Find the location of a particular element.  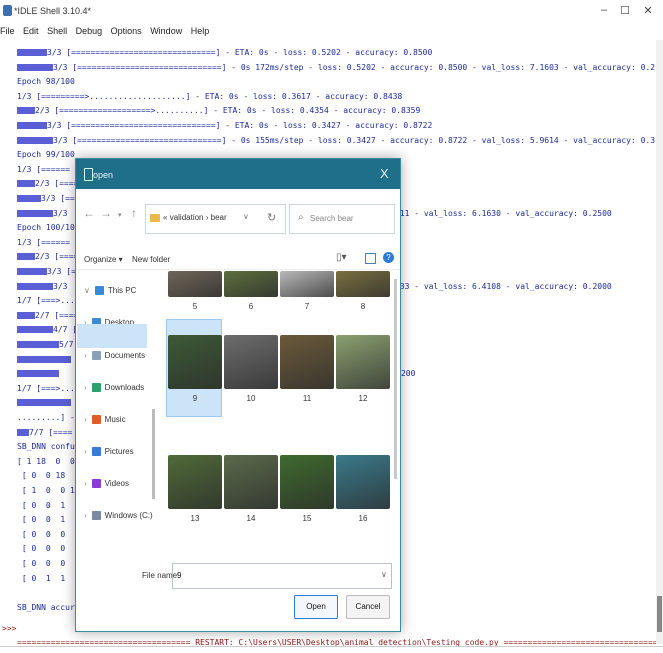

file-name-label-14: 14 is located at coordinates (251, 518).